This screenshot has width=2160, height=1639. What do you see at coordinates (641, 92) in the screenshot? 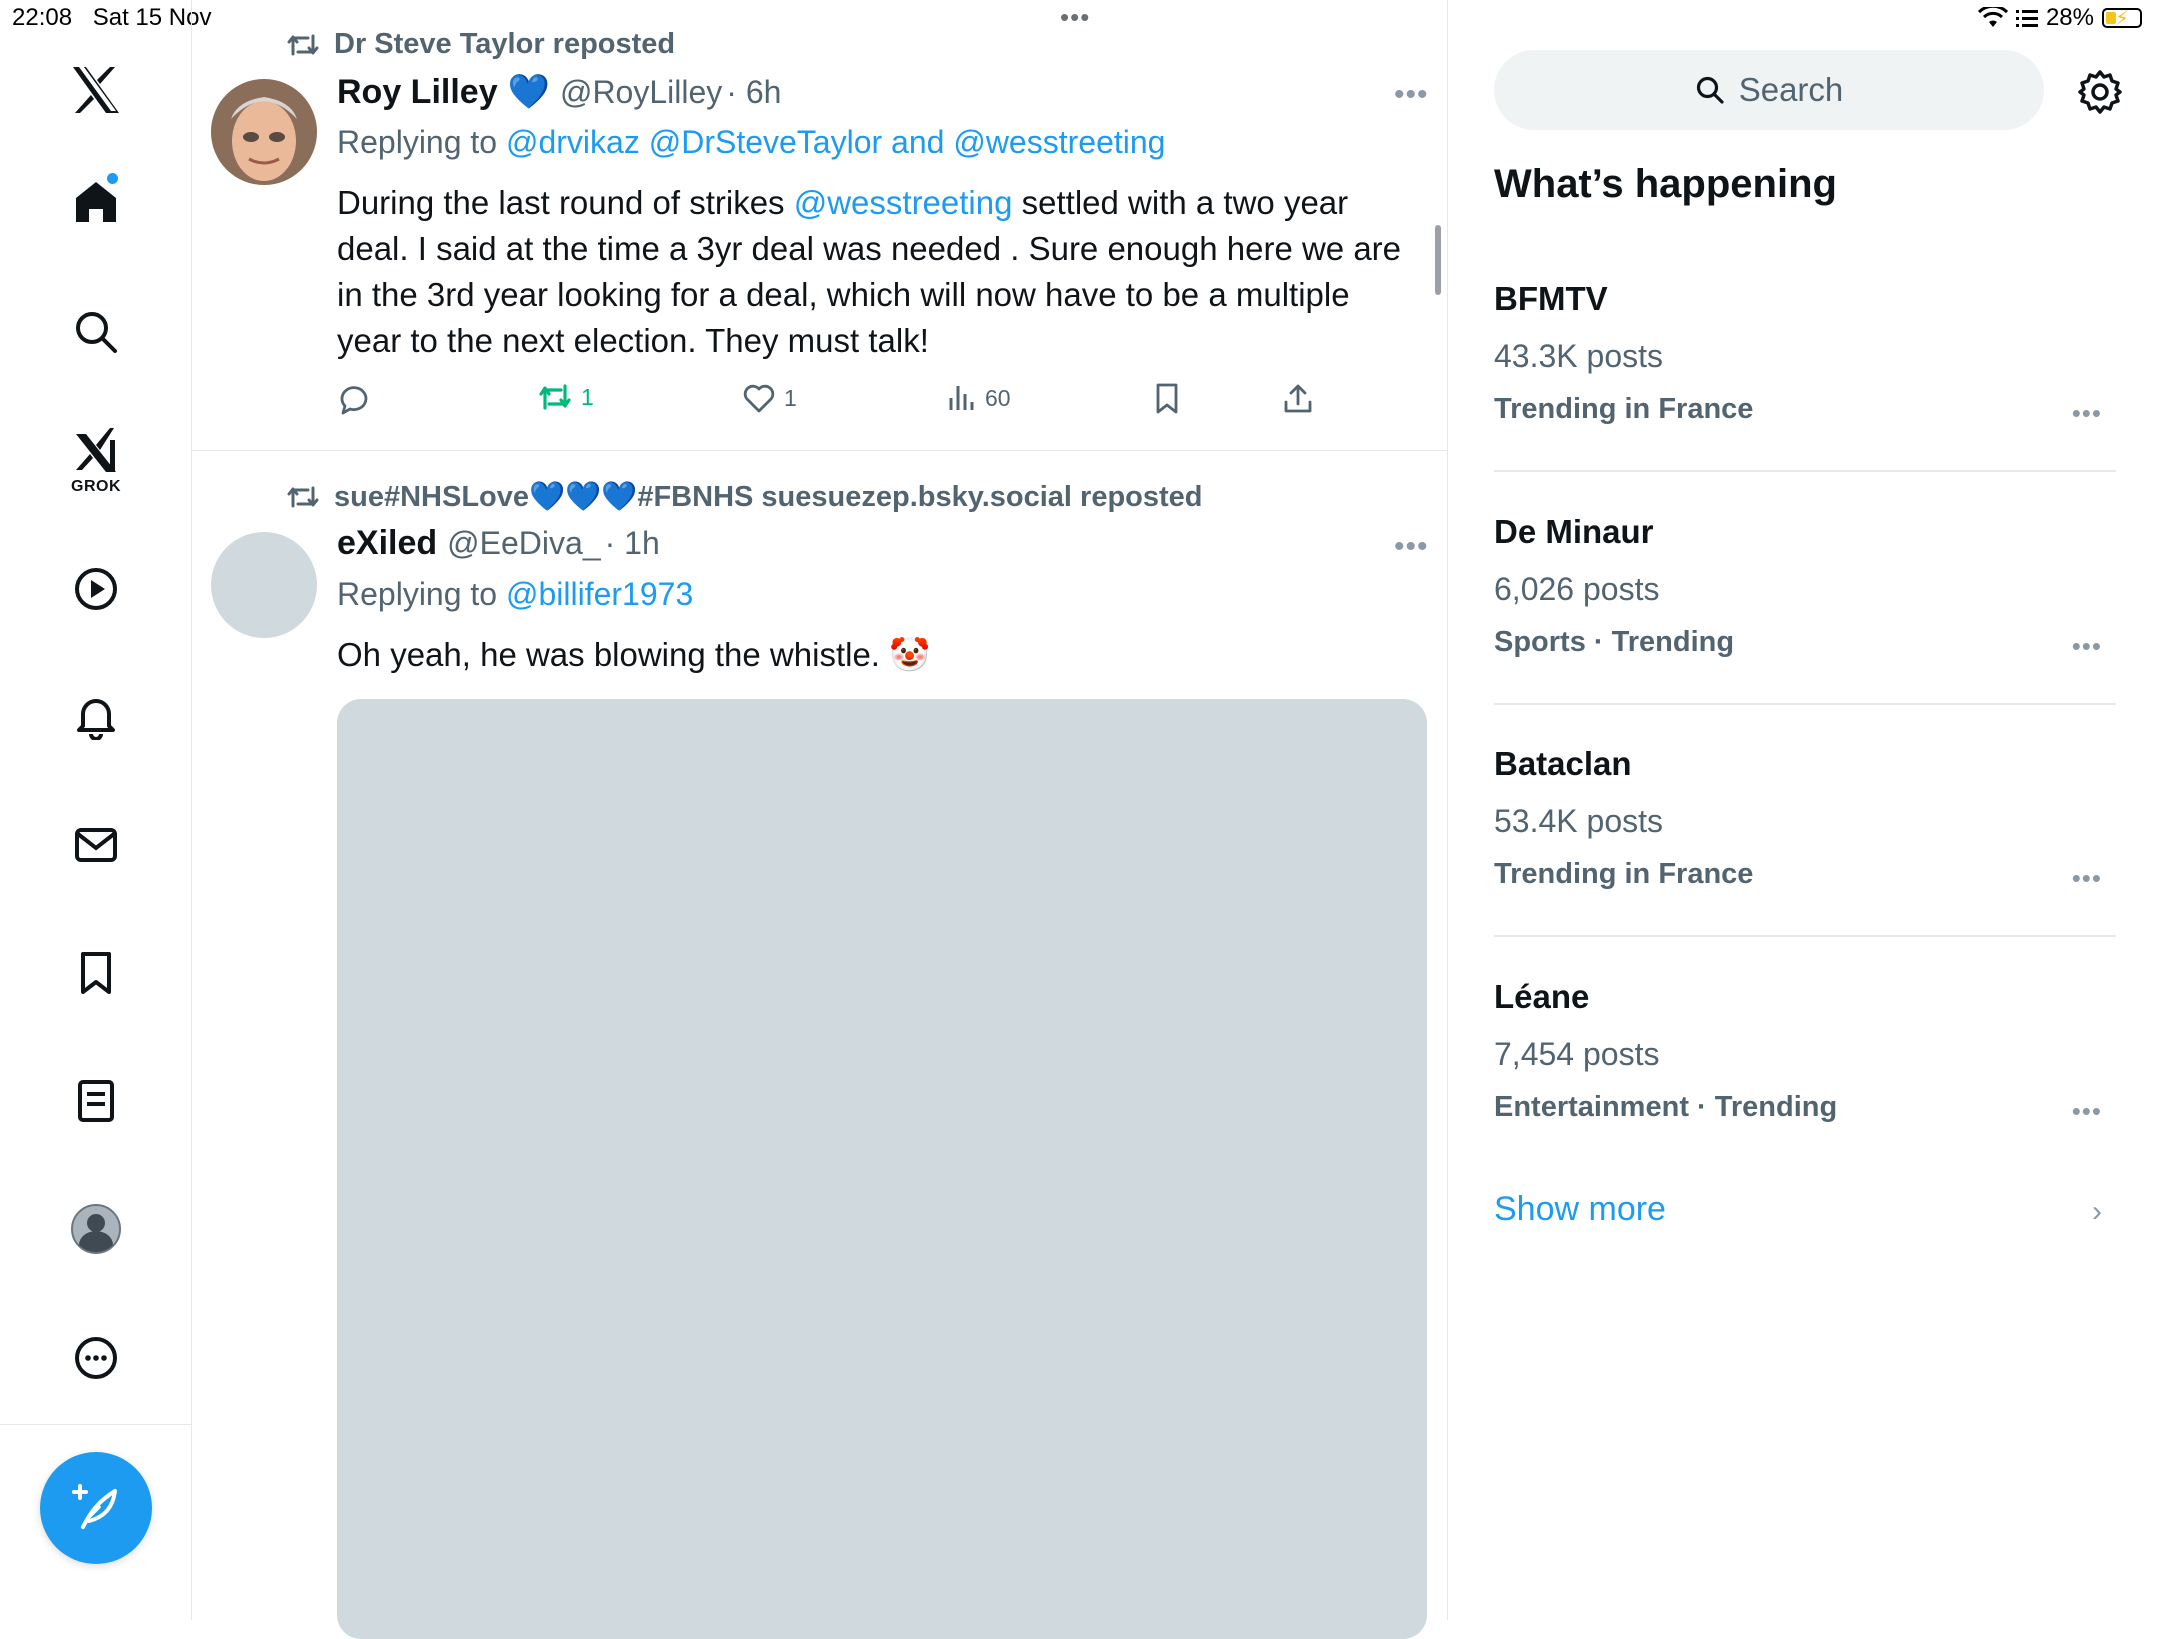
I see `tweet1-author-handle: @RoyLilley` at bounding box center [641, 92].